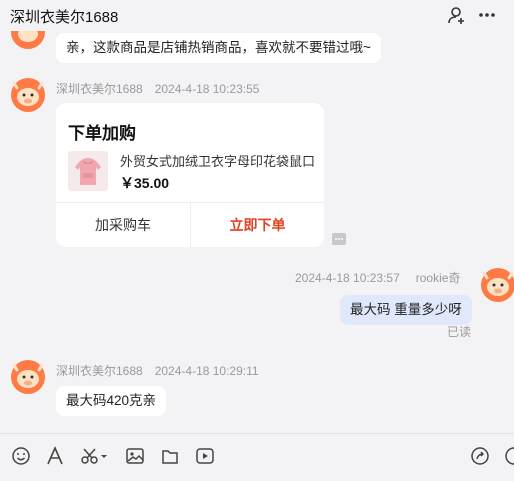  Describe the element at coordinates (257, 457) in the screenshot. I see `input-toolbar` at that location.